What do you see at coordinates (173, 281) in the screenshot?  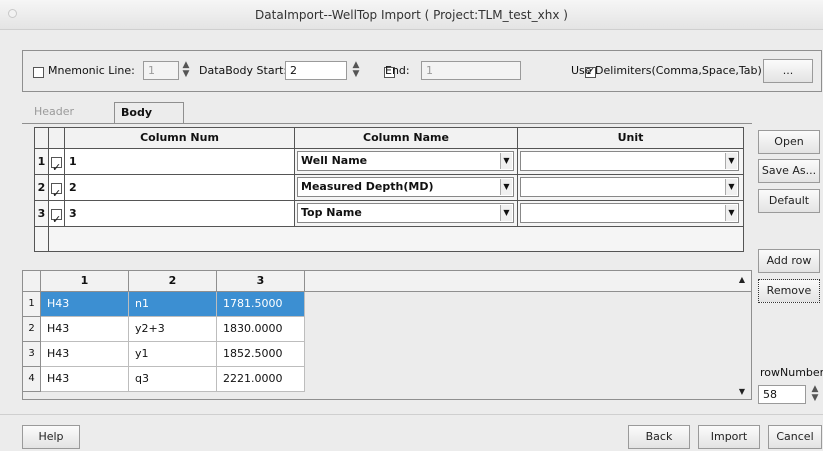 I see `data-column-header: 2` at bounding box center [173, 281].